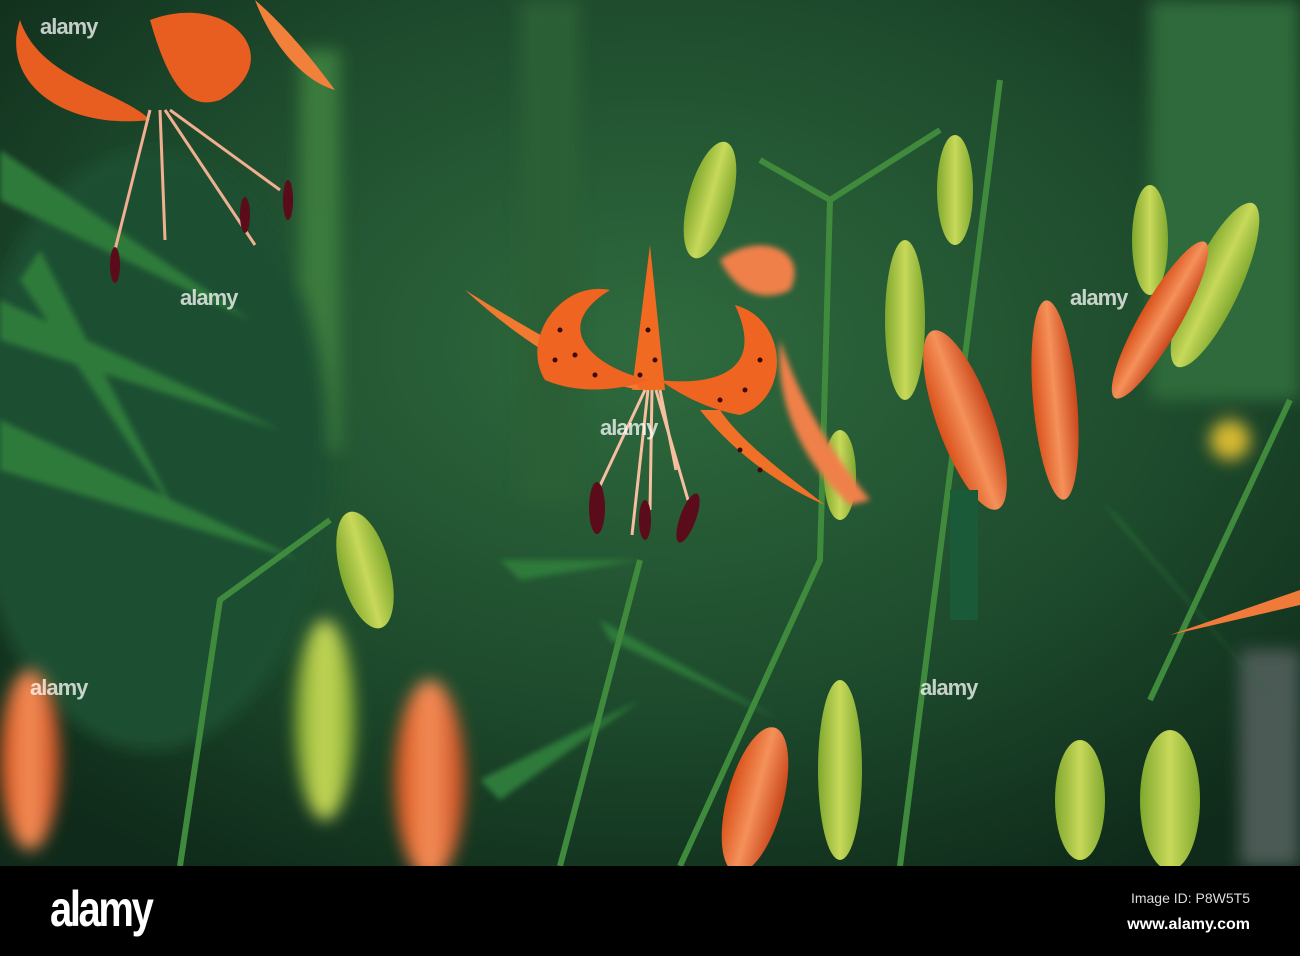  I want to click on footer-bar: alamy Image ID: P8W5T5 www.alamy.com, so click(650, 911).